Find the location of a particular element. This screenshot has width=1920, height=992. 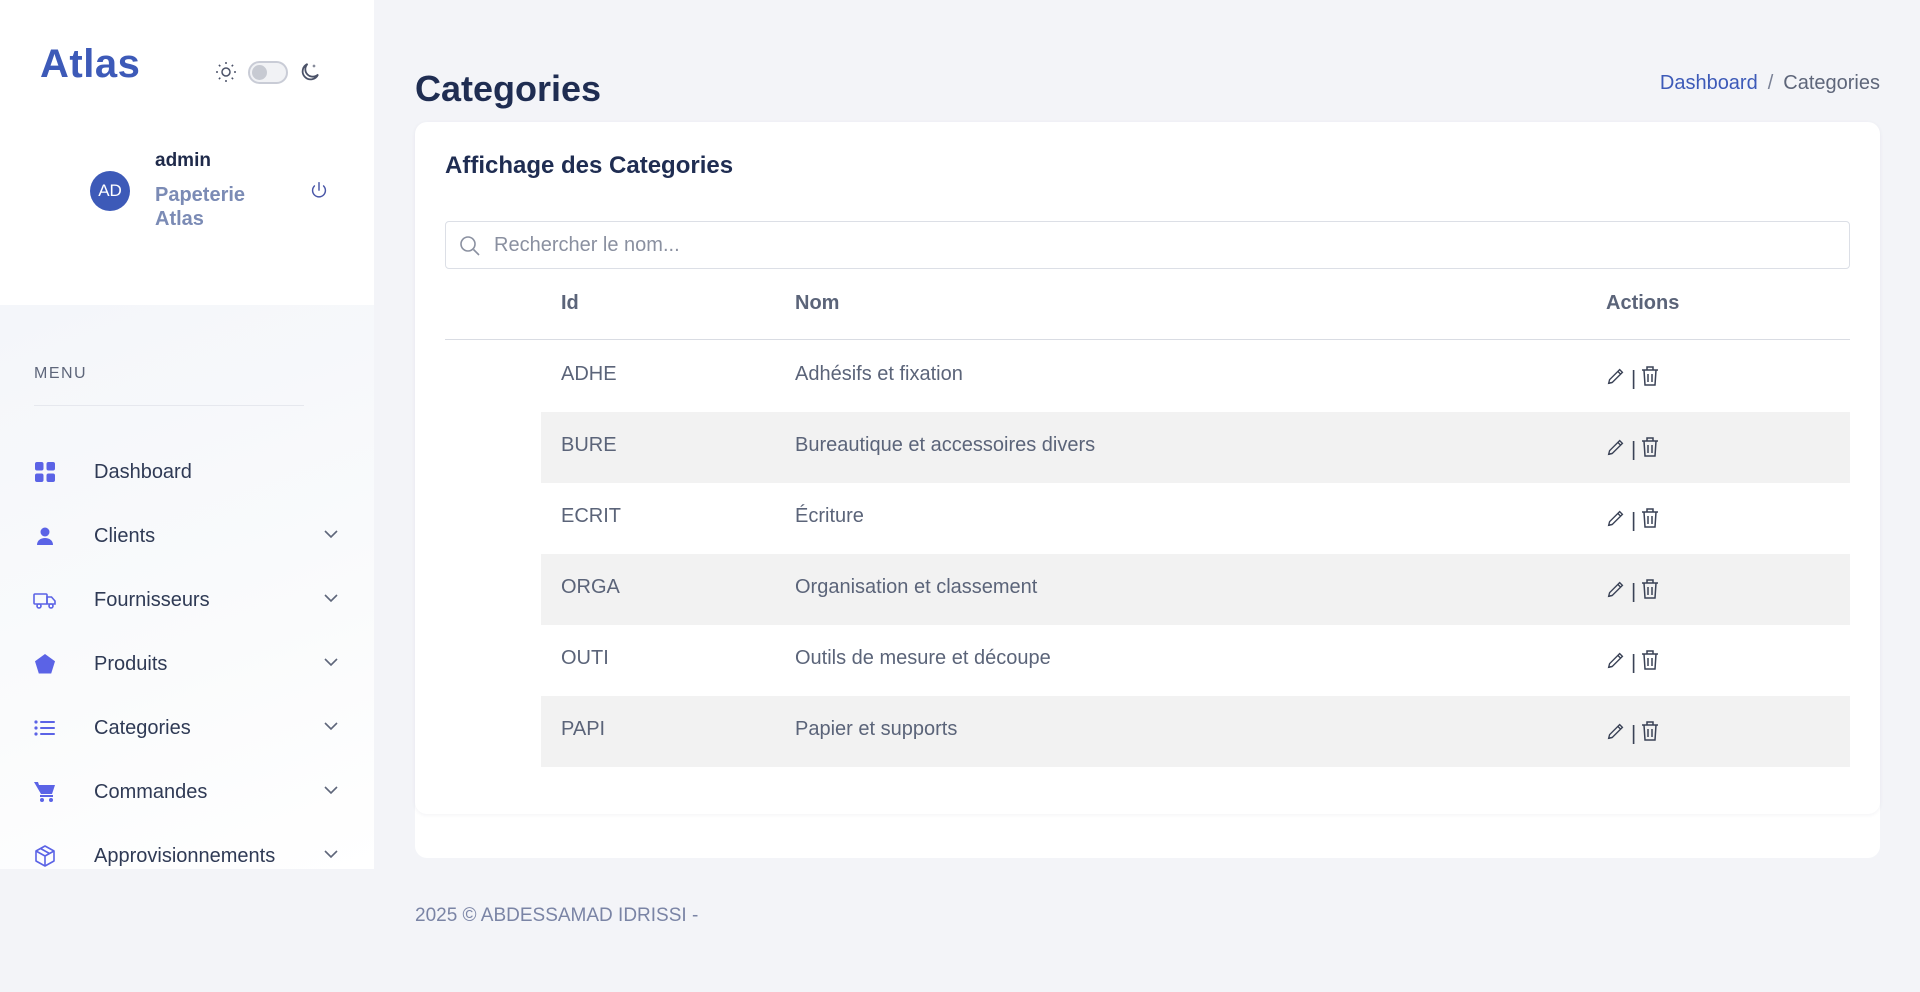

table-row: PAPI Papier et supports | is located at coordinates (1195, 731).